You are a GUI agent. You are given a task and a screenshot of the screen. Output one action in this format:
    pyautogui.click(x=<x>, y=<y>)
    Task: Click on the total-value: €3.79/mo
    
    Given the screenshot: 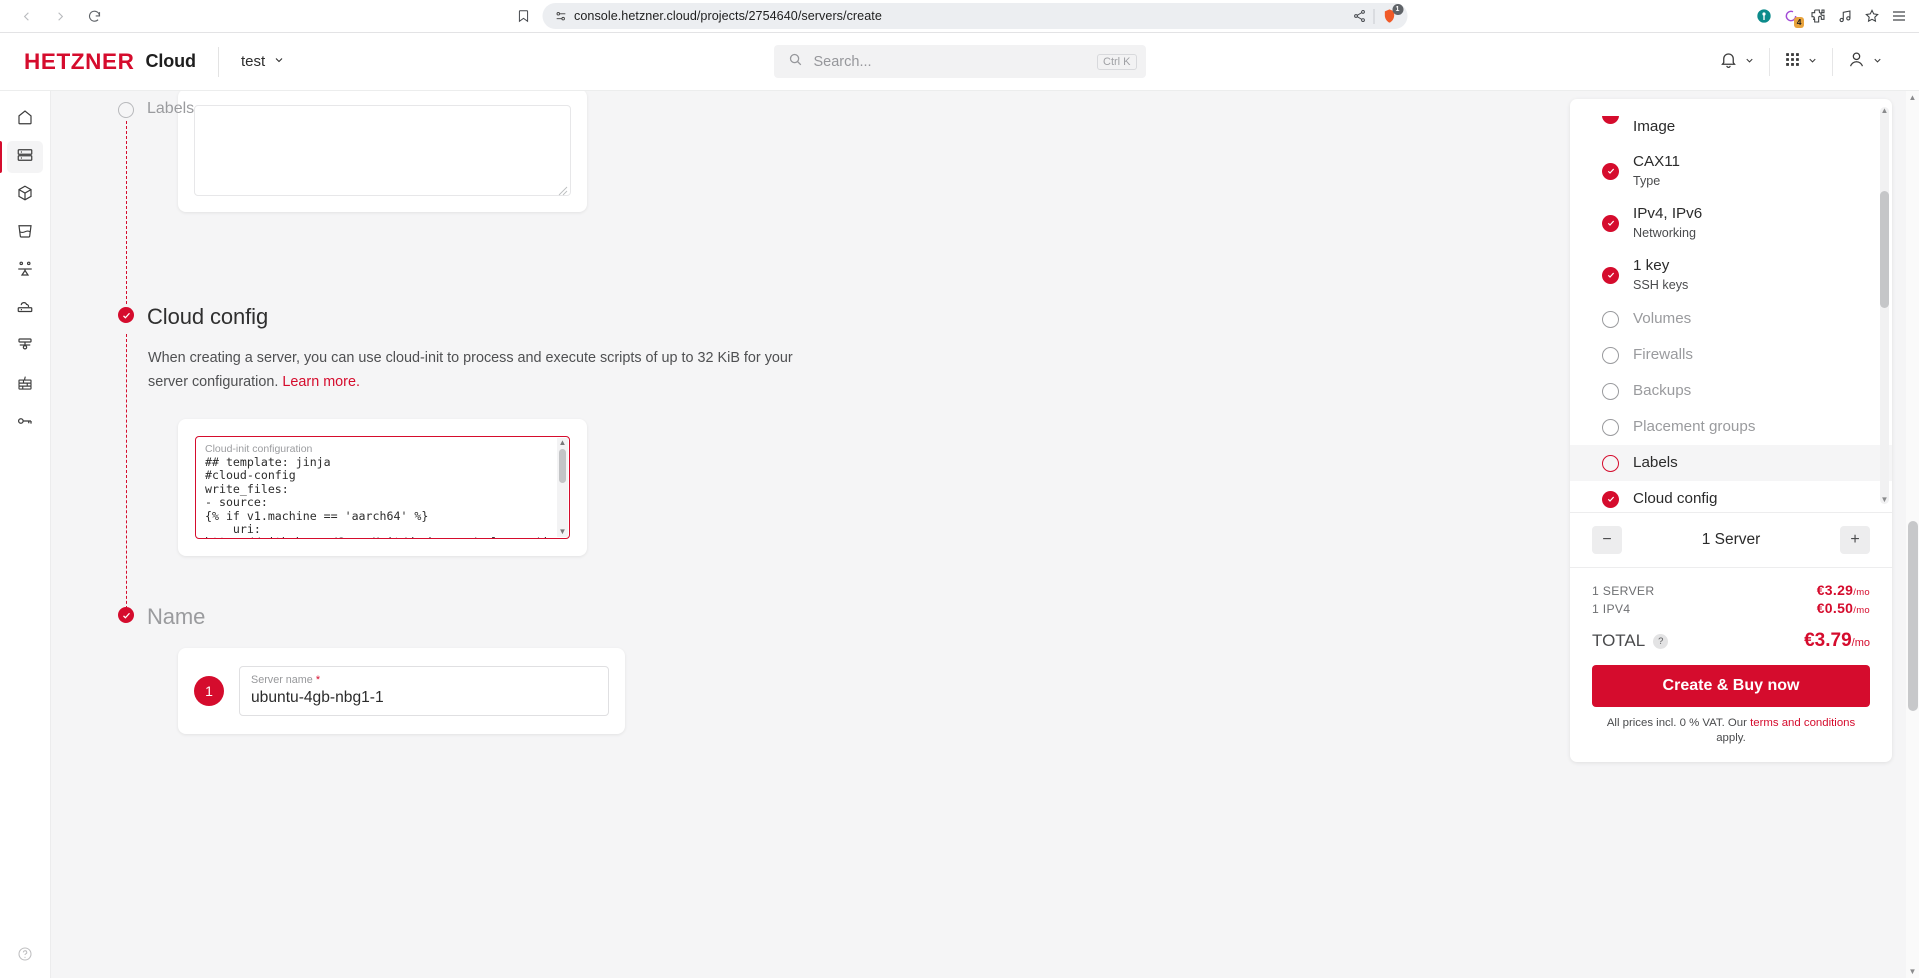 What is the action you would take?
    pyautogui.click(x=1837, y=641)
    